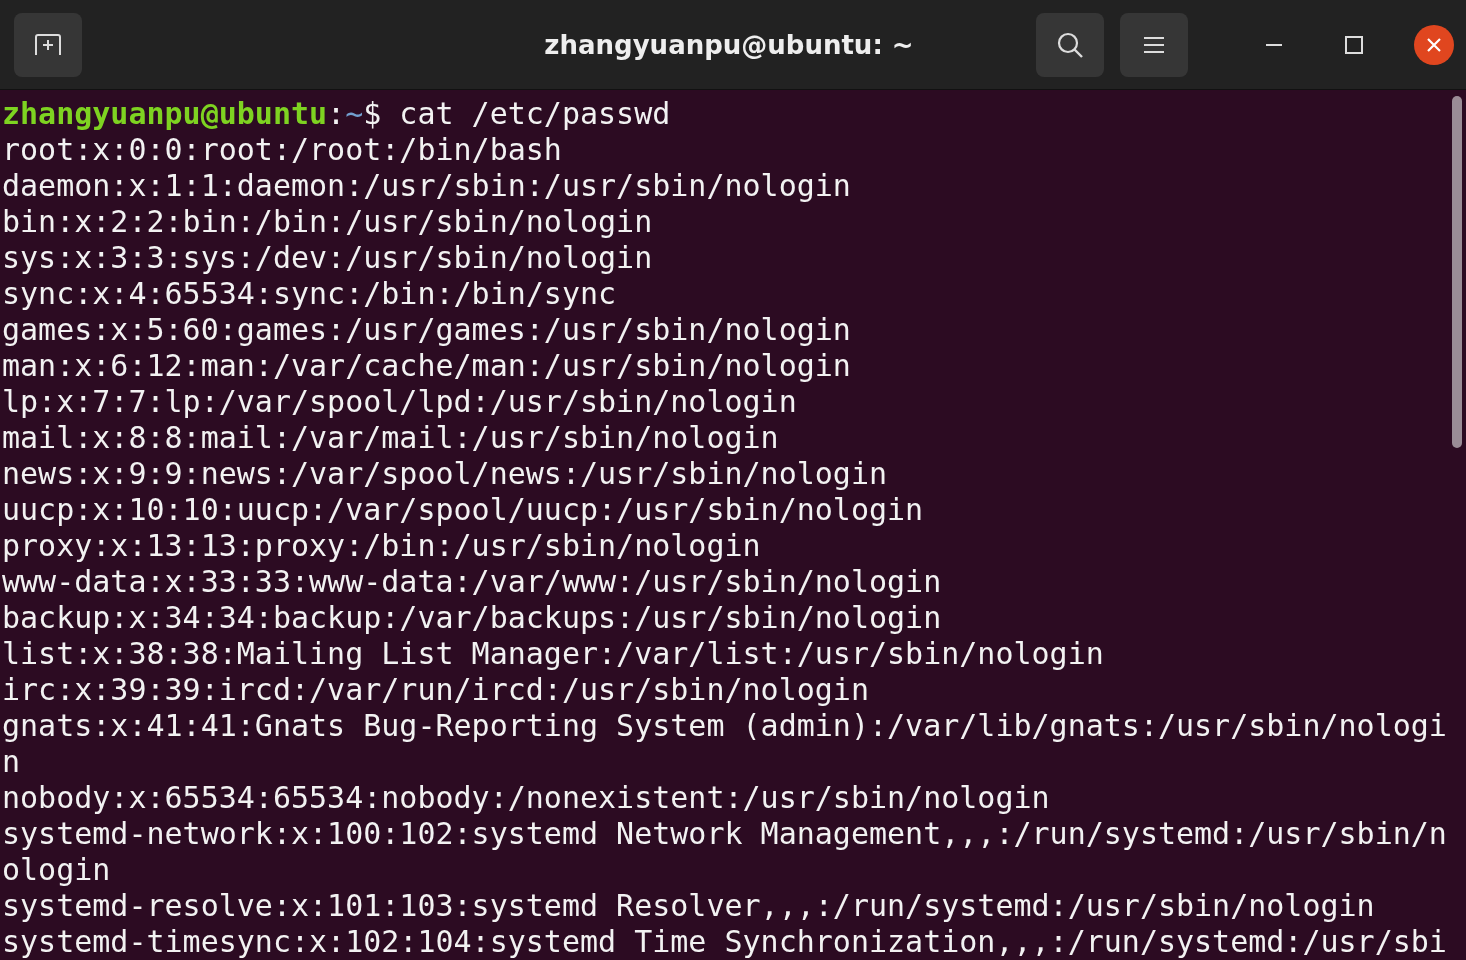  I want to click on output-line: list:x:38:38:Mailing List Manager:/var/list:/usr/sbin/nologin, so click(553, 654).